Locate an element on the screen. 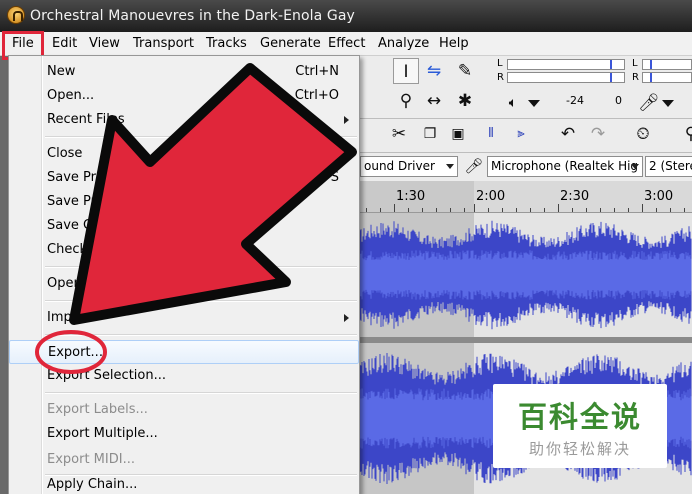 This screenshot has height=494, width=692. playback-meter-right is located at coordinates (566, 77).